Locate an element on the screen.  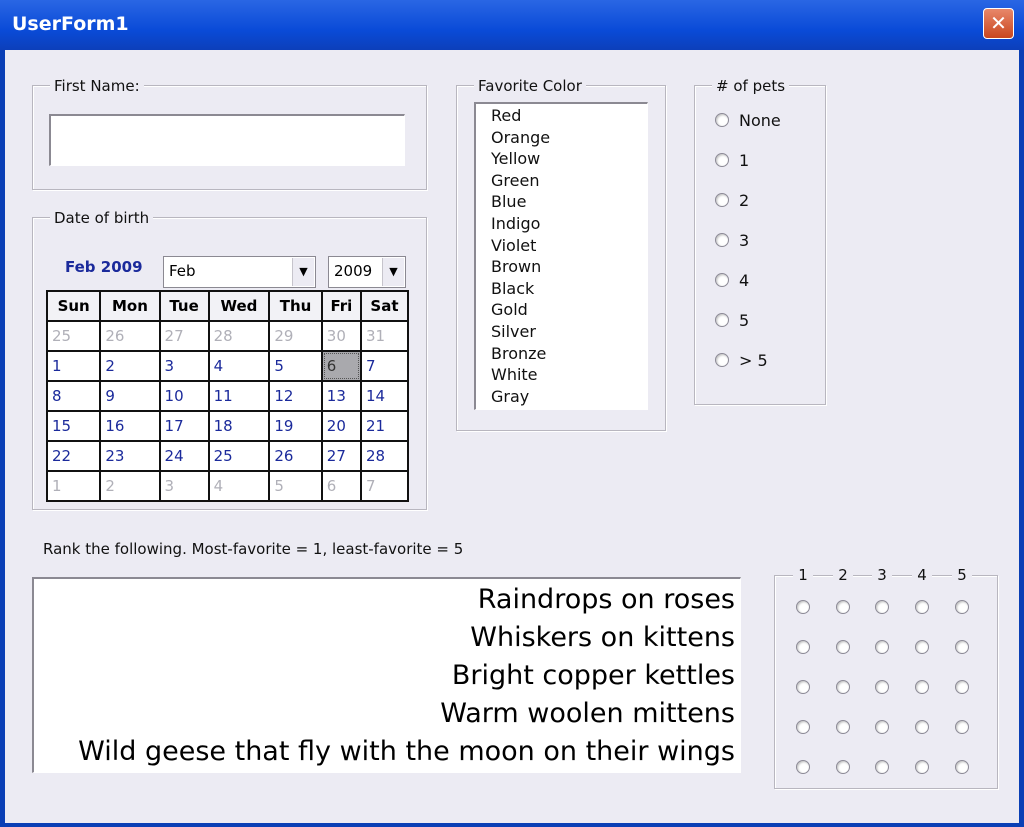
calendar-day: 15 is located at coordinates (73, 426).